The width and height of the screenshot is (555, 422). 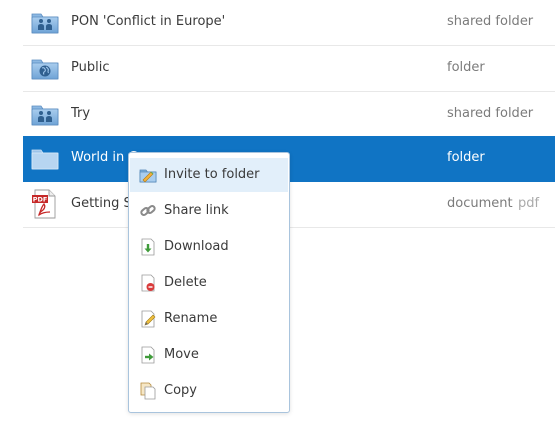 I want to click on menu-item-label: Invite to folder, so click(x=212, y=174).